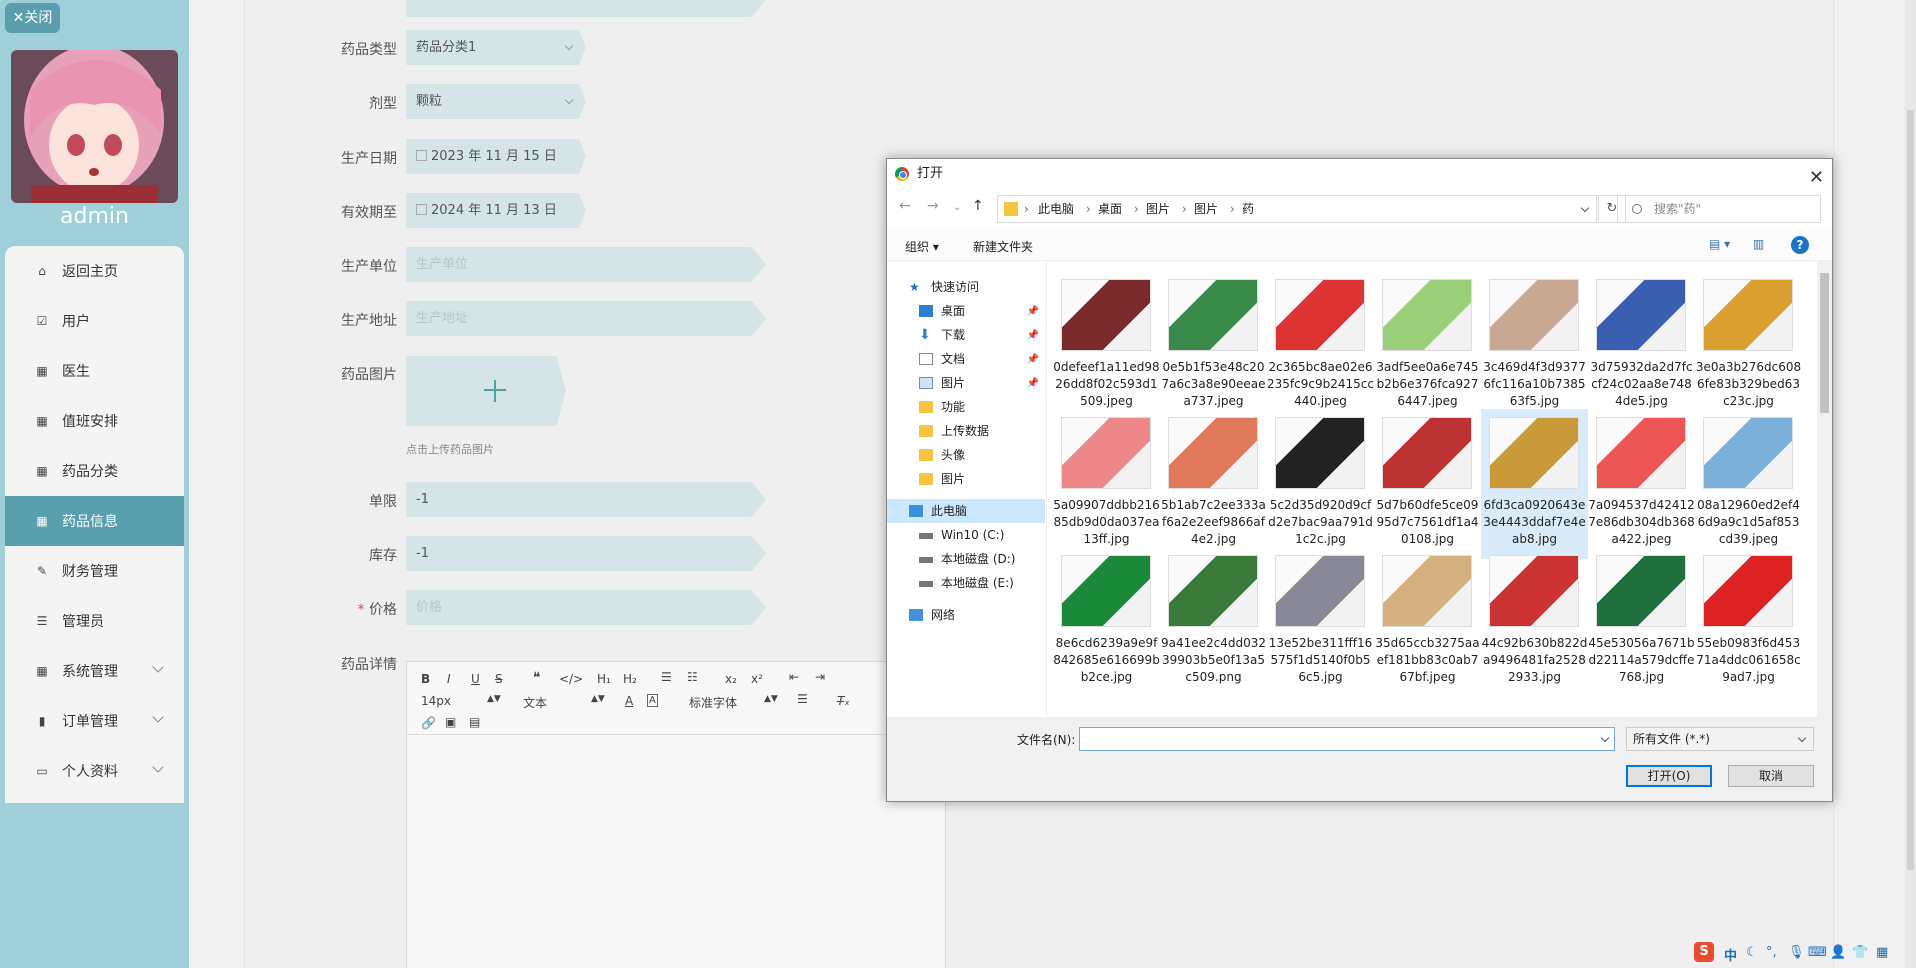 The image size is (1916, 968). I want to click on path-segment: 桌面, so click(1110, 209).